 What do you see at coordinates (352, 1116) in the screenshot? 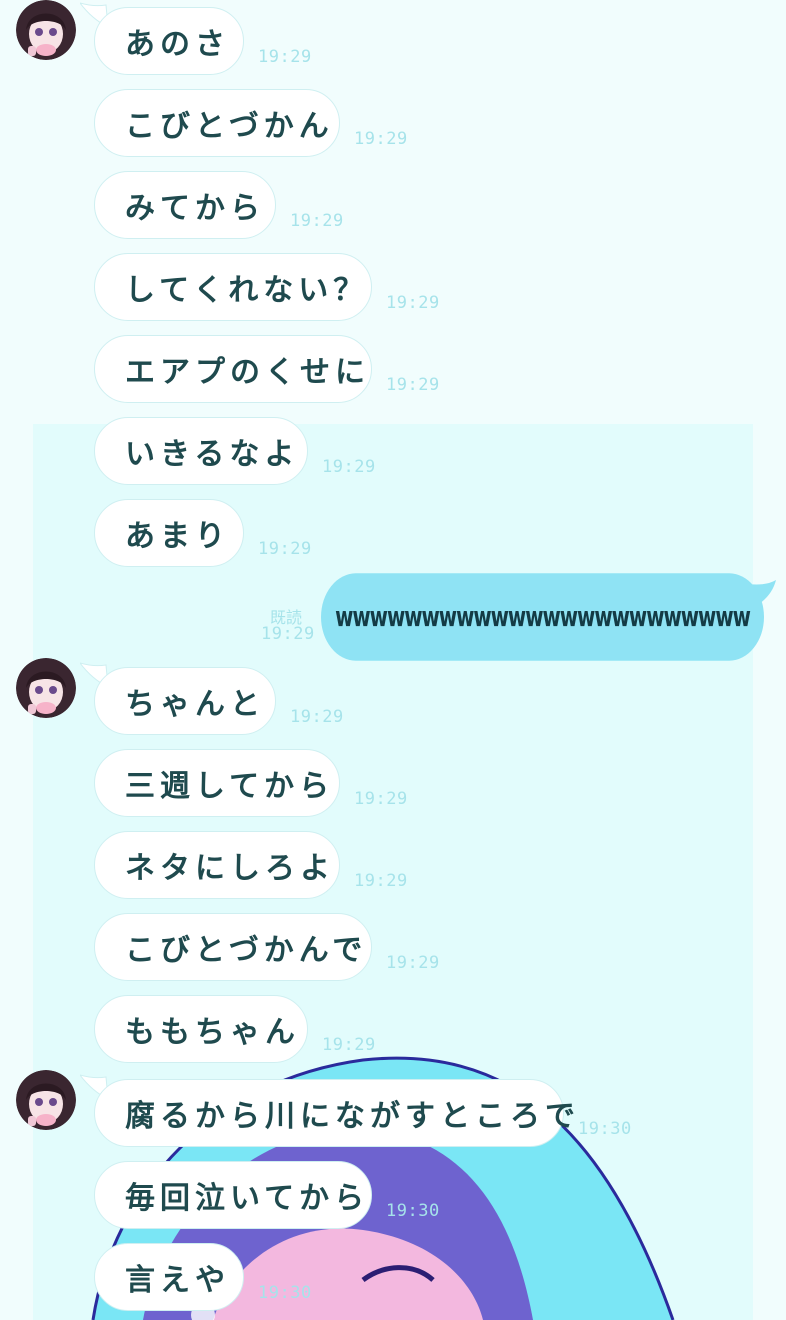
I see `message-text: 腐るから川にながすところで` at bounding box center [352, 1116].